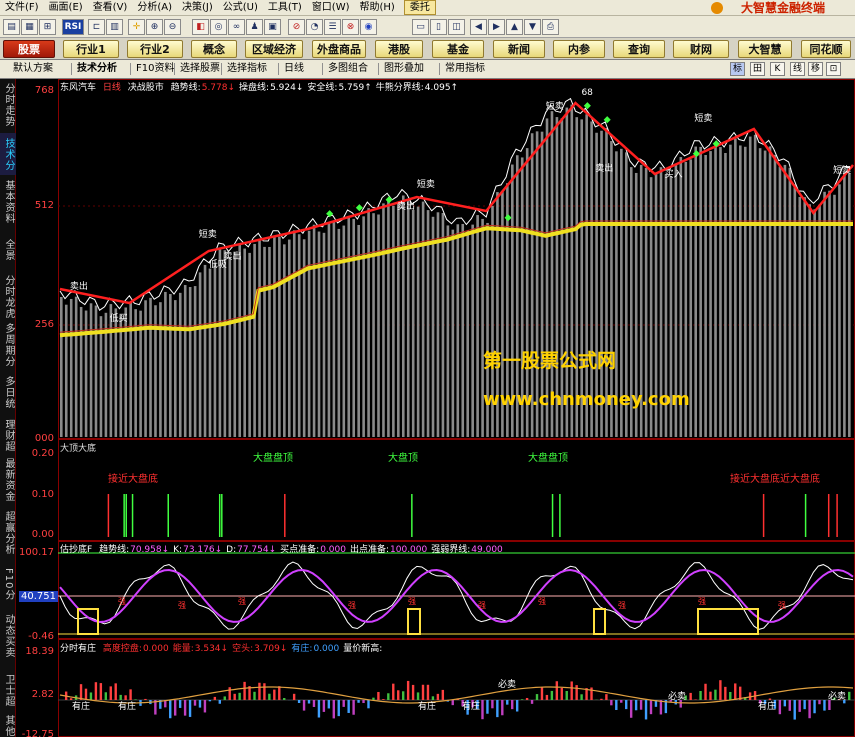 This screenshot has height=737, width=855. Describe the element at coordinates (8, 584) in the screenshot. I see `sidebar-item: F10分` at that location.